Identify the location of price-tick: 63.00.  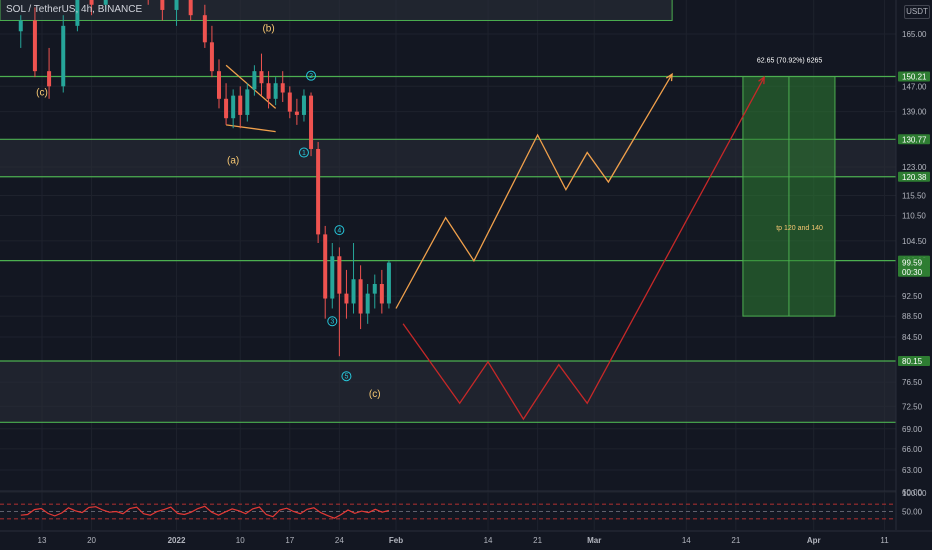
(912, 470).